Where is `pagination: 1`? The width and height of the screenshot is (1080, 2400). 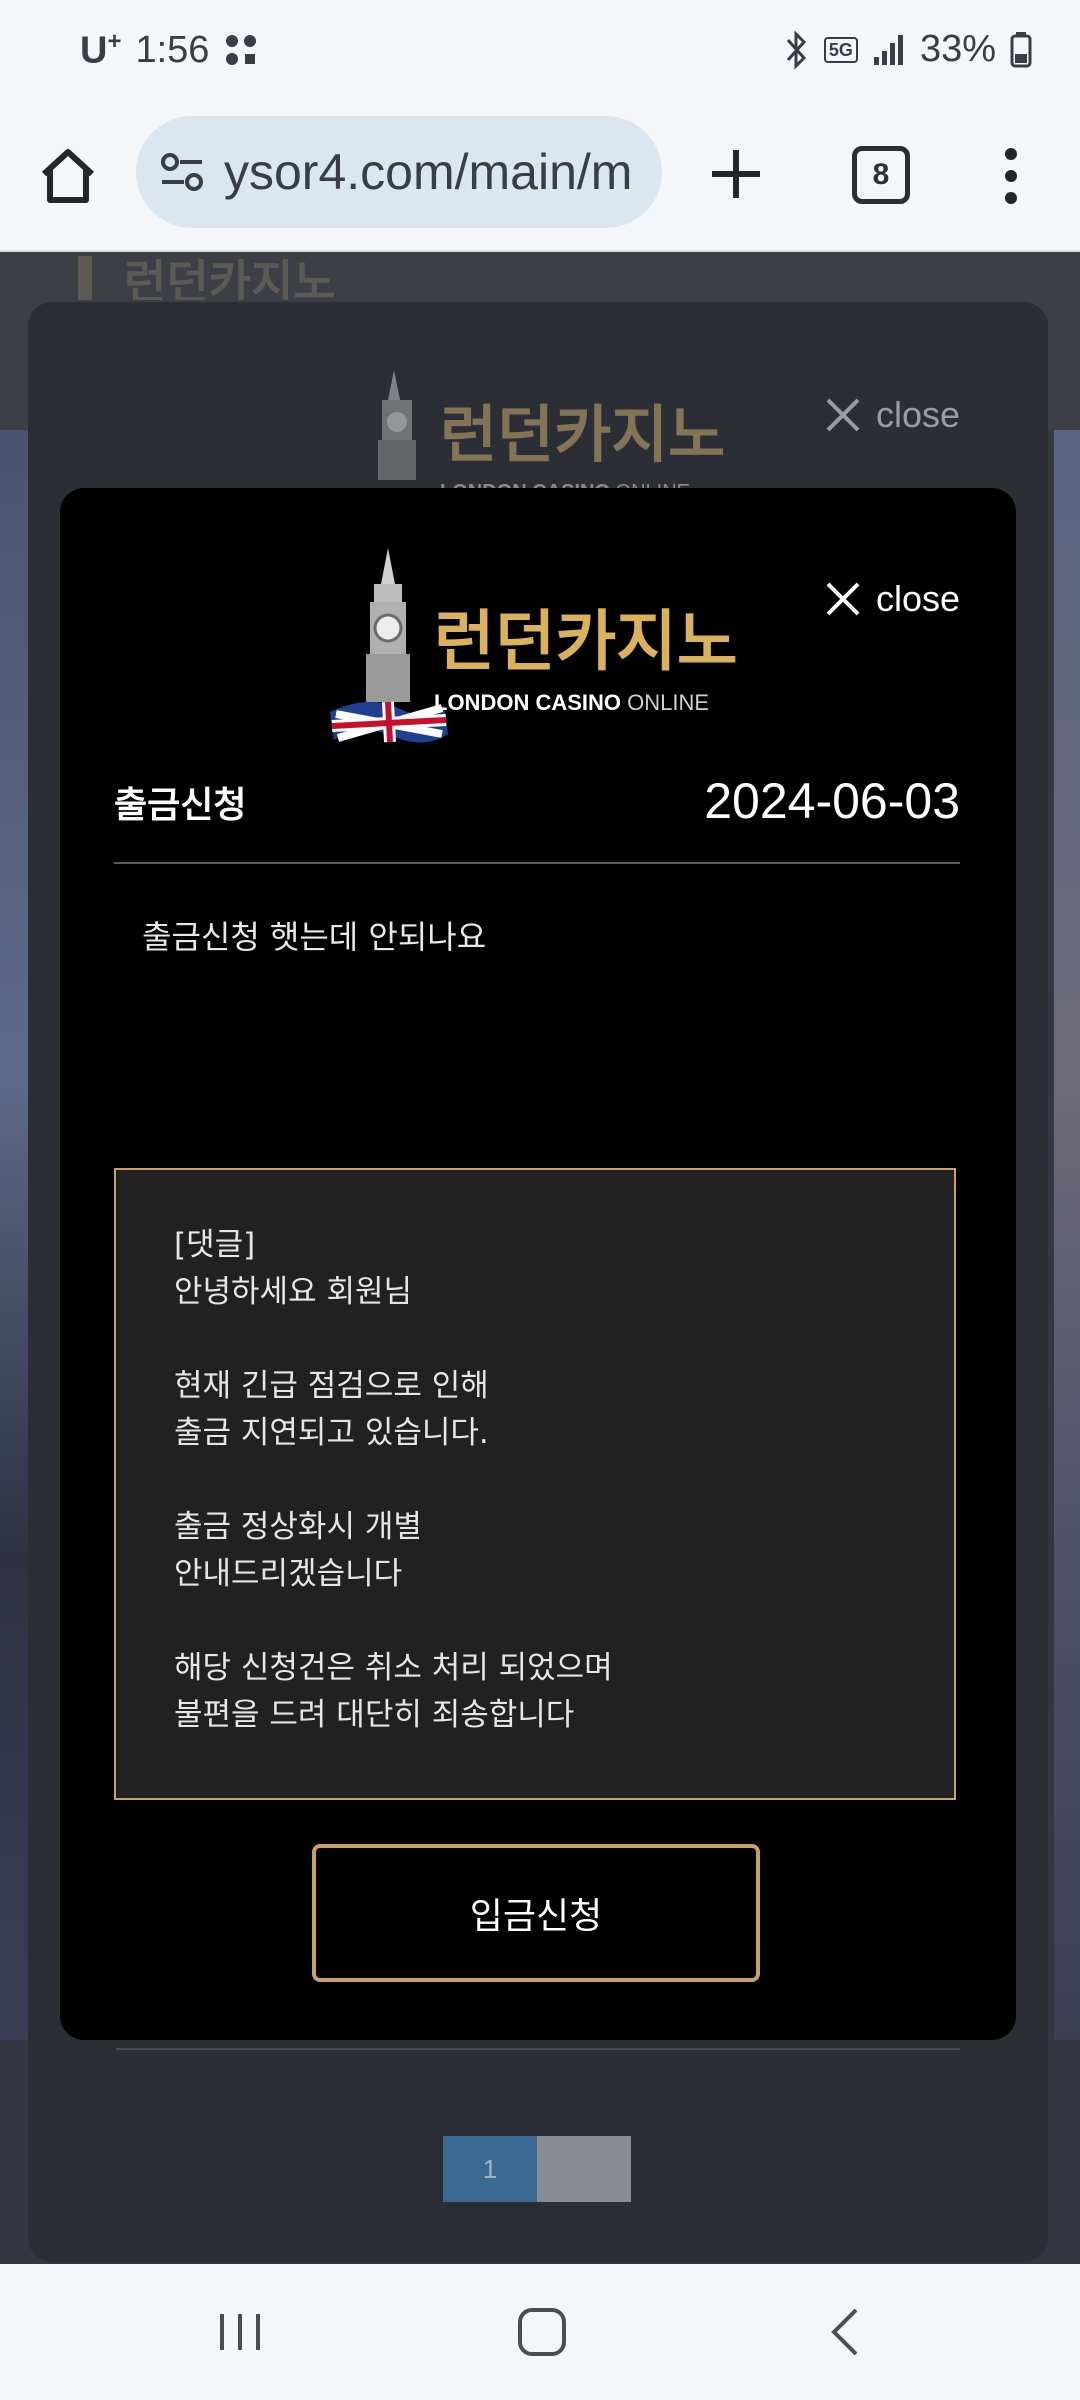 pagination: 1 is located at coordinates (537, 2169).